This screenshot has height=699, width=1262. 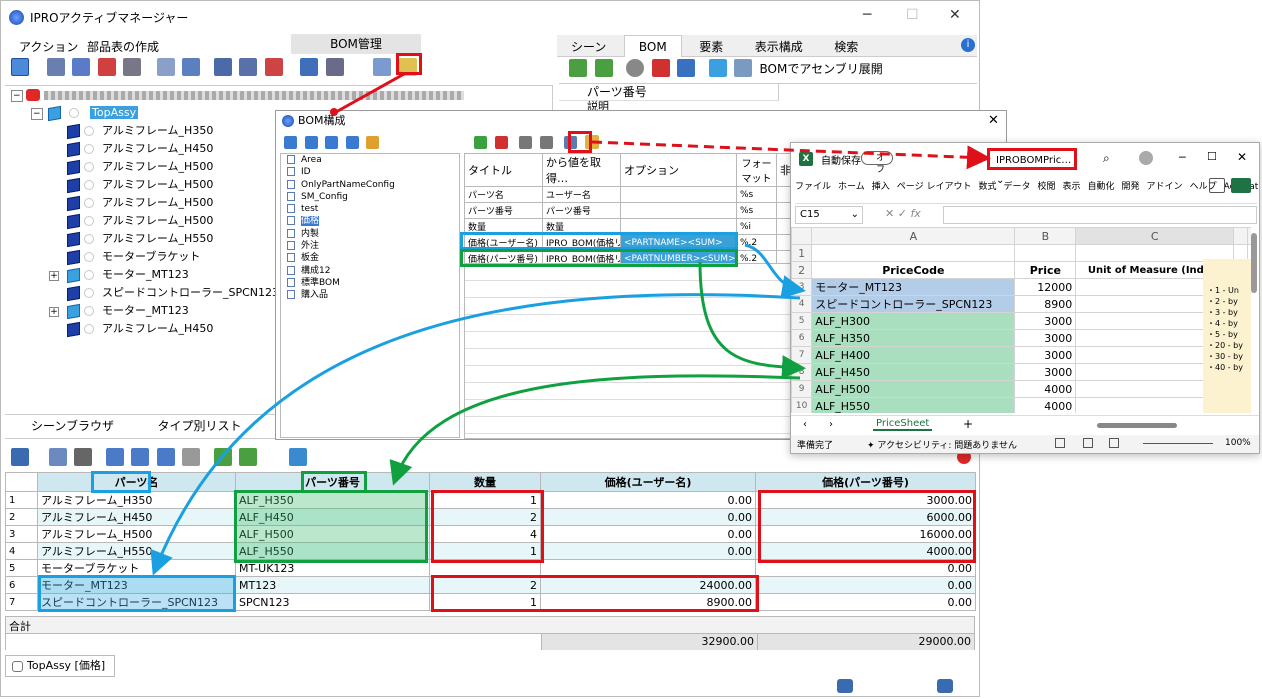 What do you see at coordinates (595, 430) in the screenshot?
I see `arrow-pricecode-to-grid-numbers` at bounding box center [595, 430].